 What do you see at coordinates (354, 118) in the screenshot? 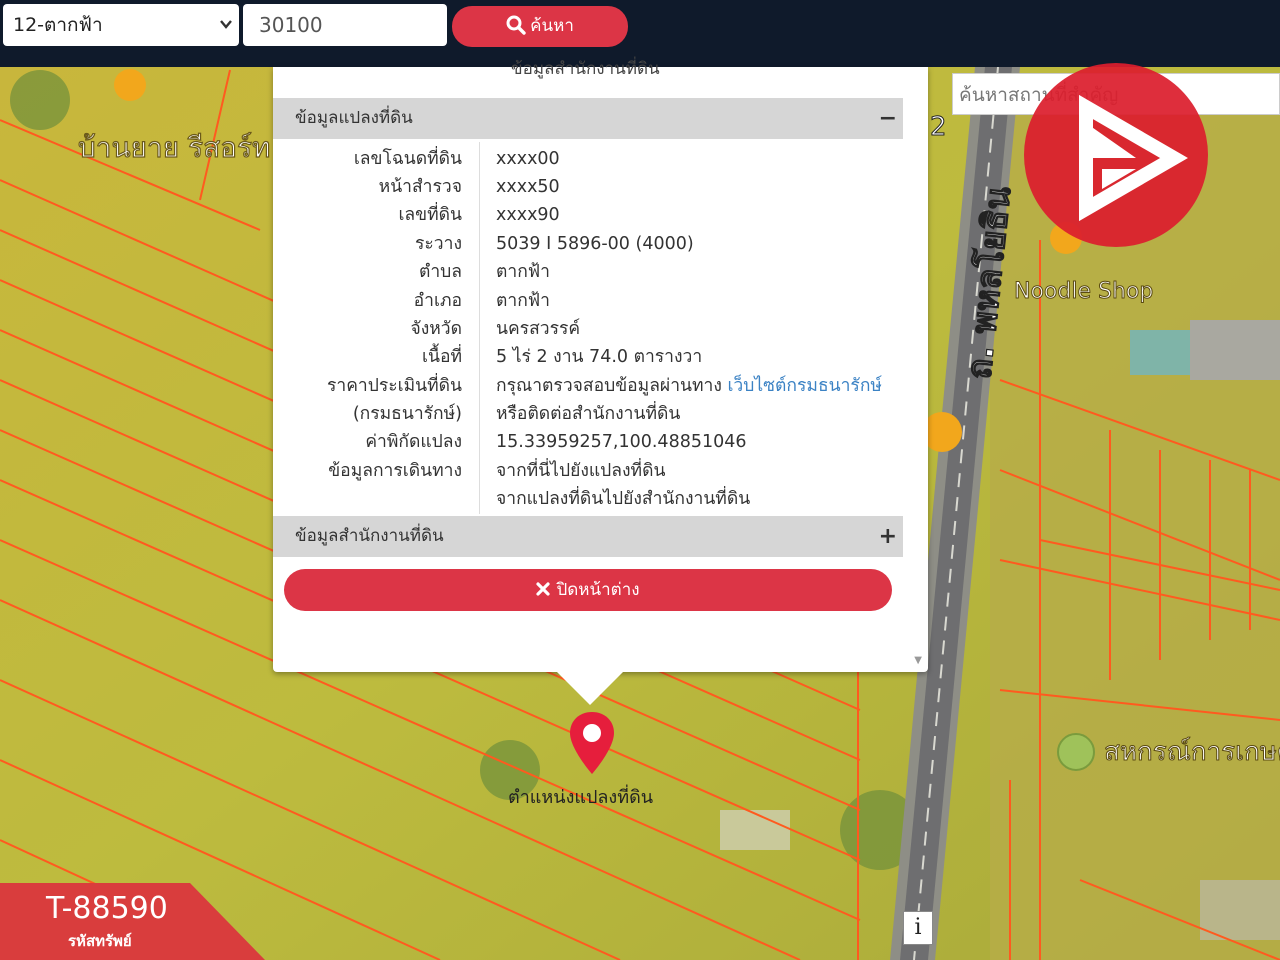
I see `land-section-title: ข้อมูลแปลงที่ดิน` at bounding box center [354, 118].